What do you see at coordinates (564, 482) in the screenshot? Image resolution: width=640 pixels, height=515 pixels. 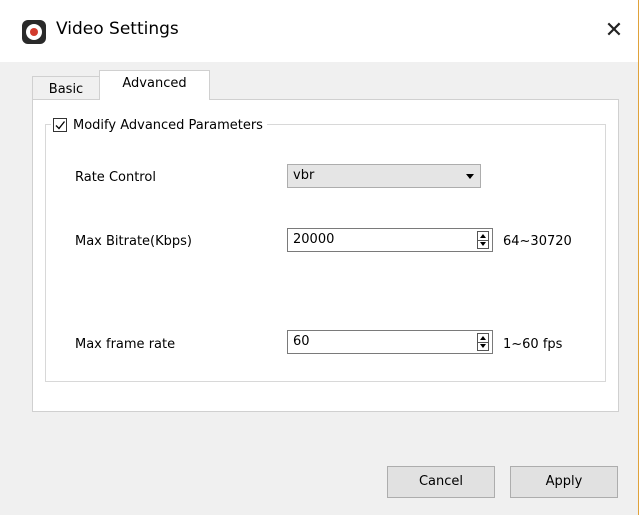 I see `apply-button: Apply` at bounding box center [564, 482].